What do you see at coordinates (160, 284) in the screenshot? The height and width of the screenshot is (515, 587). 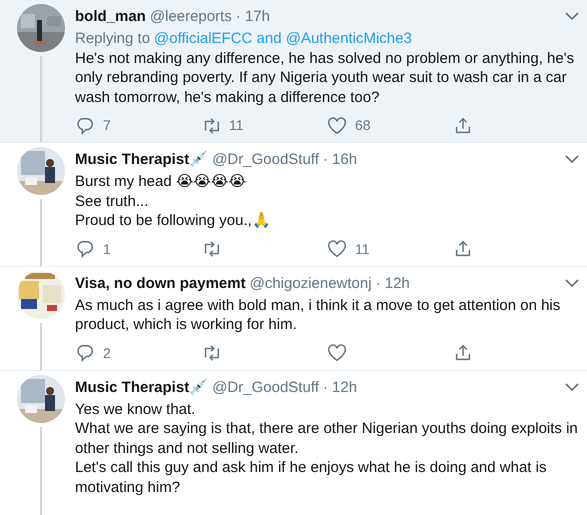 I see `user-name: Visa, no down paymemt` at bounding box center [160, 284].